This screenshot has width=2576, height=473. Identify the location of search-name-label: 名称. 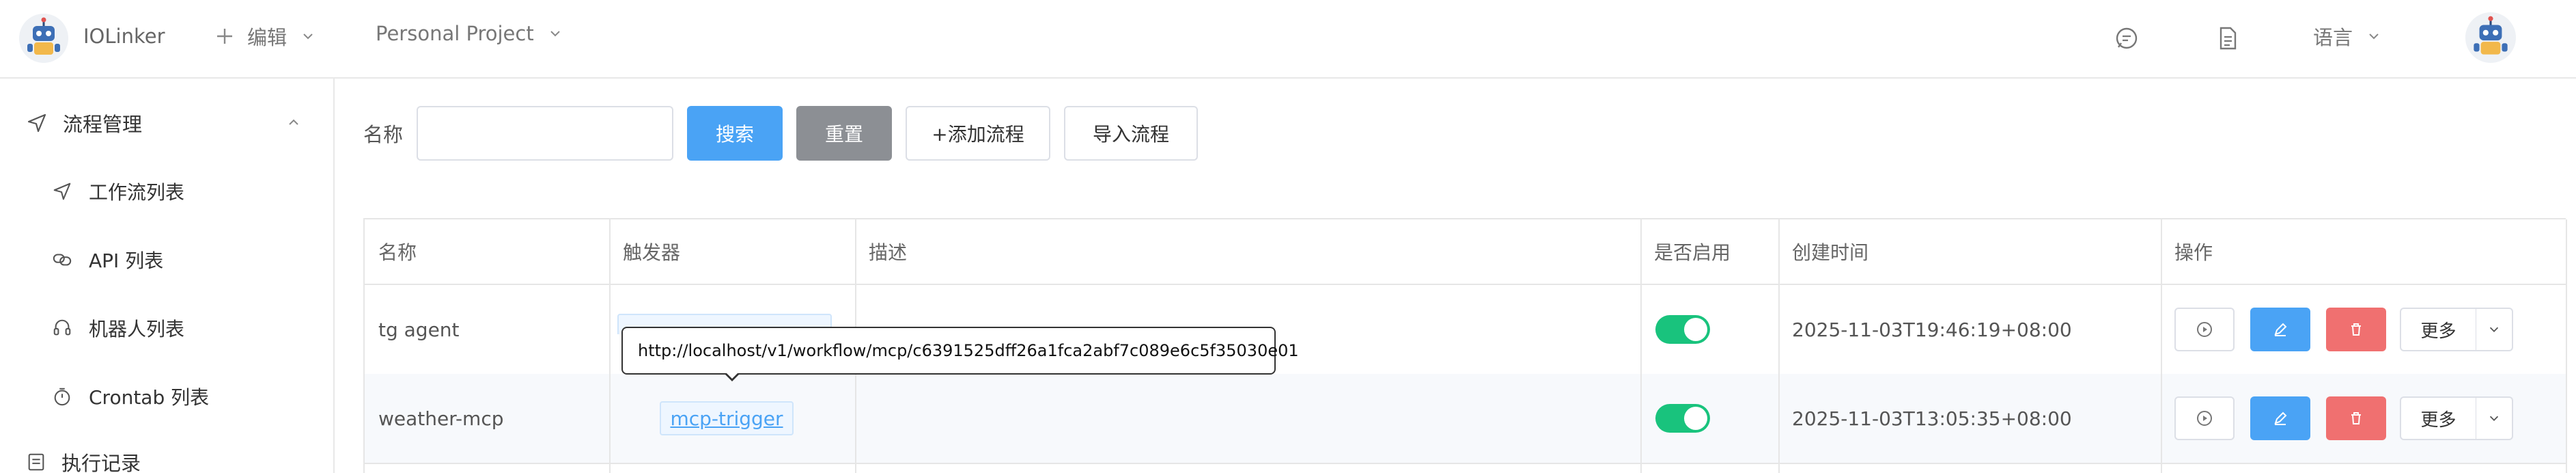
(384, 134).